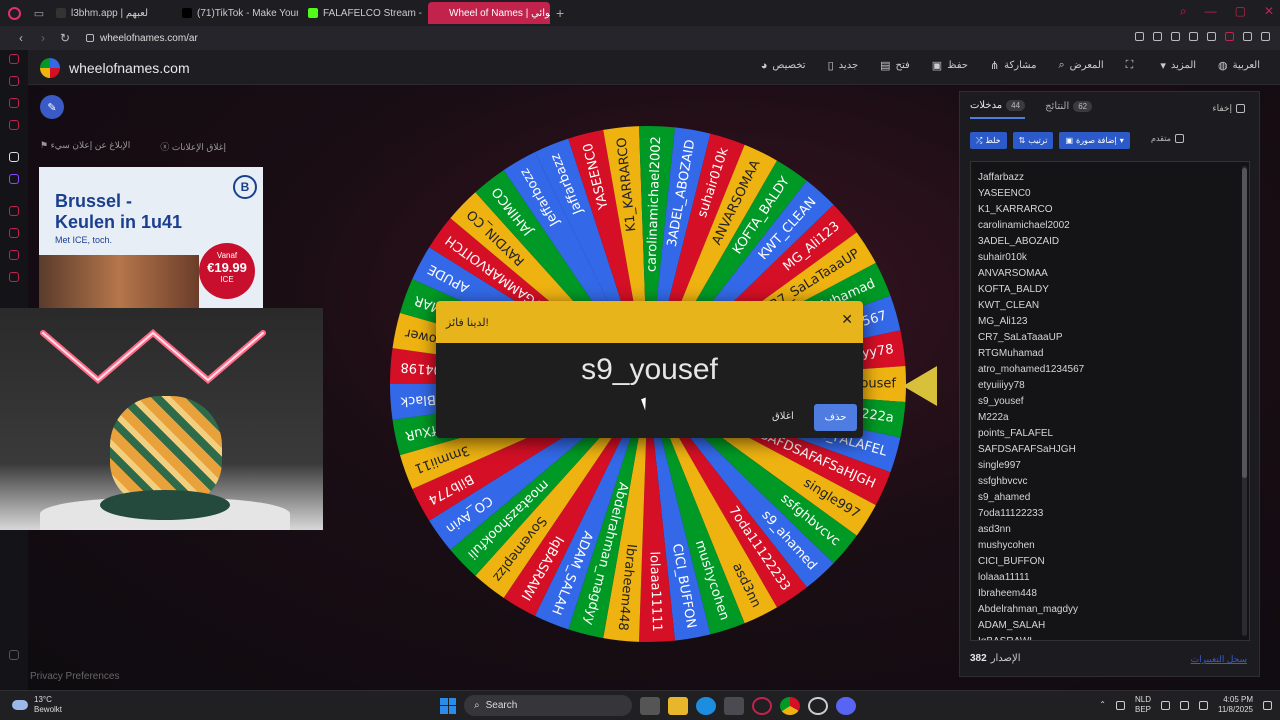  Describe the element at coordinates (1113, 258) in the screenshot. I see `entry-line: suhair010k` at that location.